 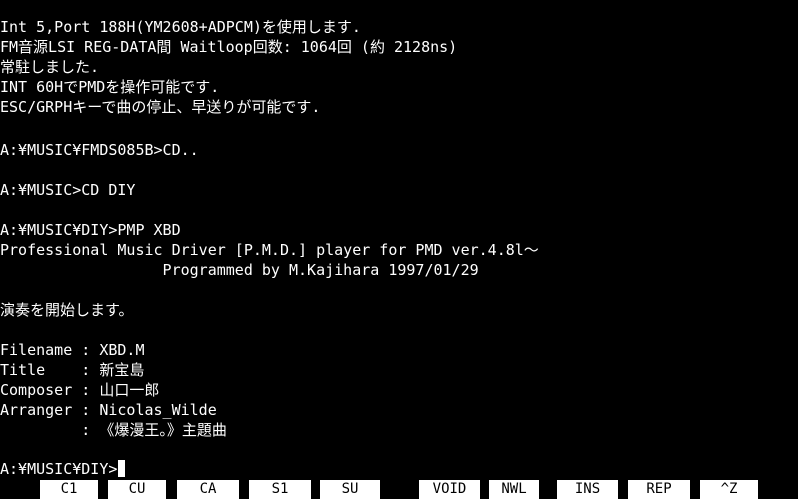 What do you see at coordinates (137, 489) in the screenshot?
I see `function-key-f2: CU` at bounding box center [137, 489].